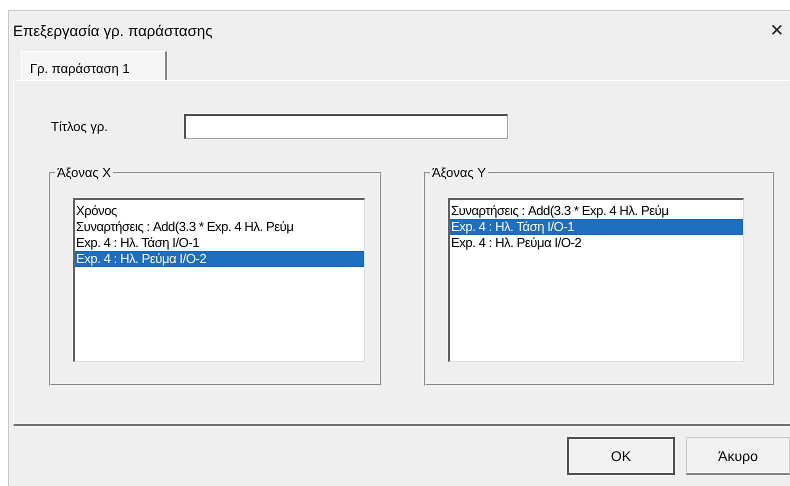  Describe the element at coordinates (346, 126) in the screenshot. I see `title-field` at that location.